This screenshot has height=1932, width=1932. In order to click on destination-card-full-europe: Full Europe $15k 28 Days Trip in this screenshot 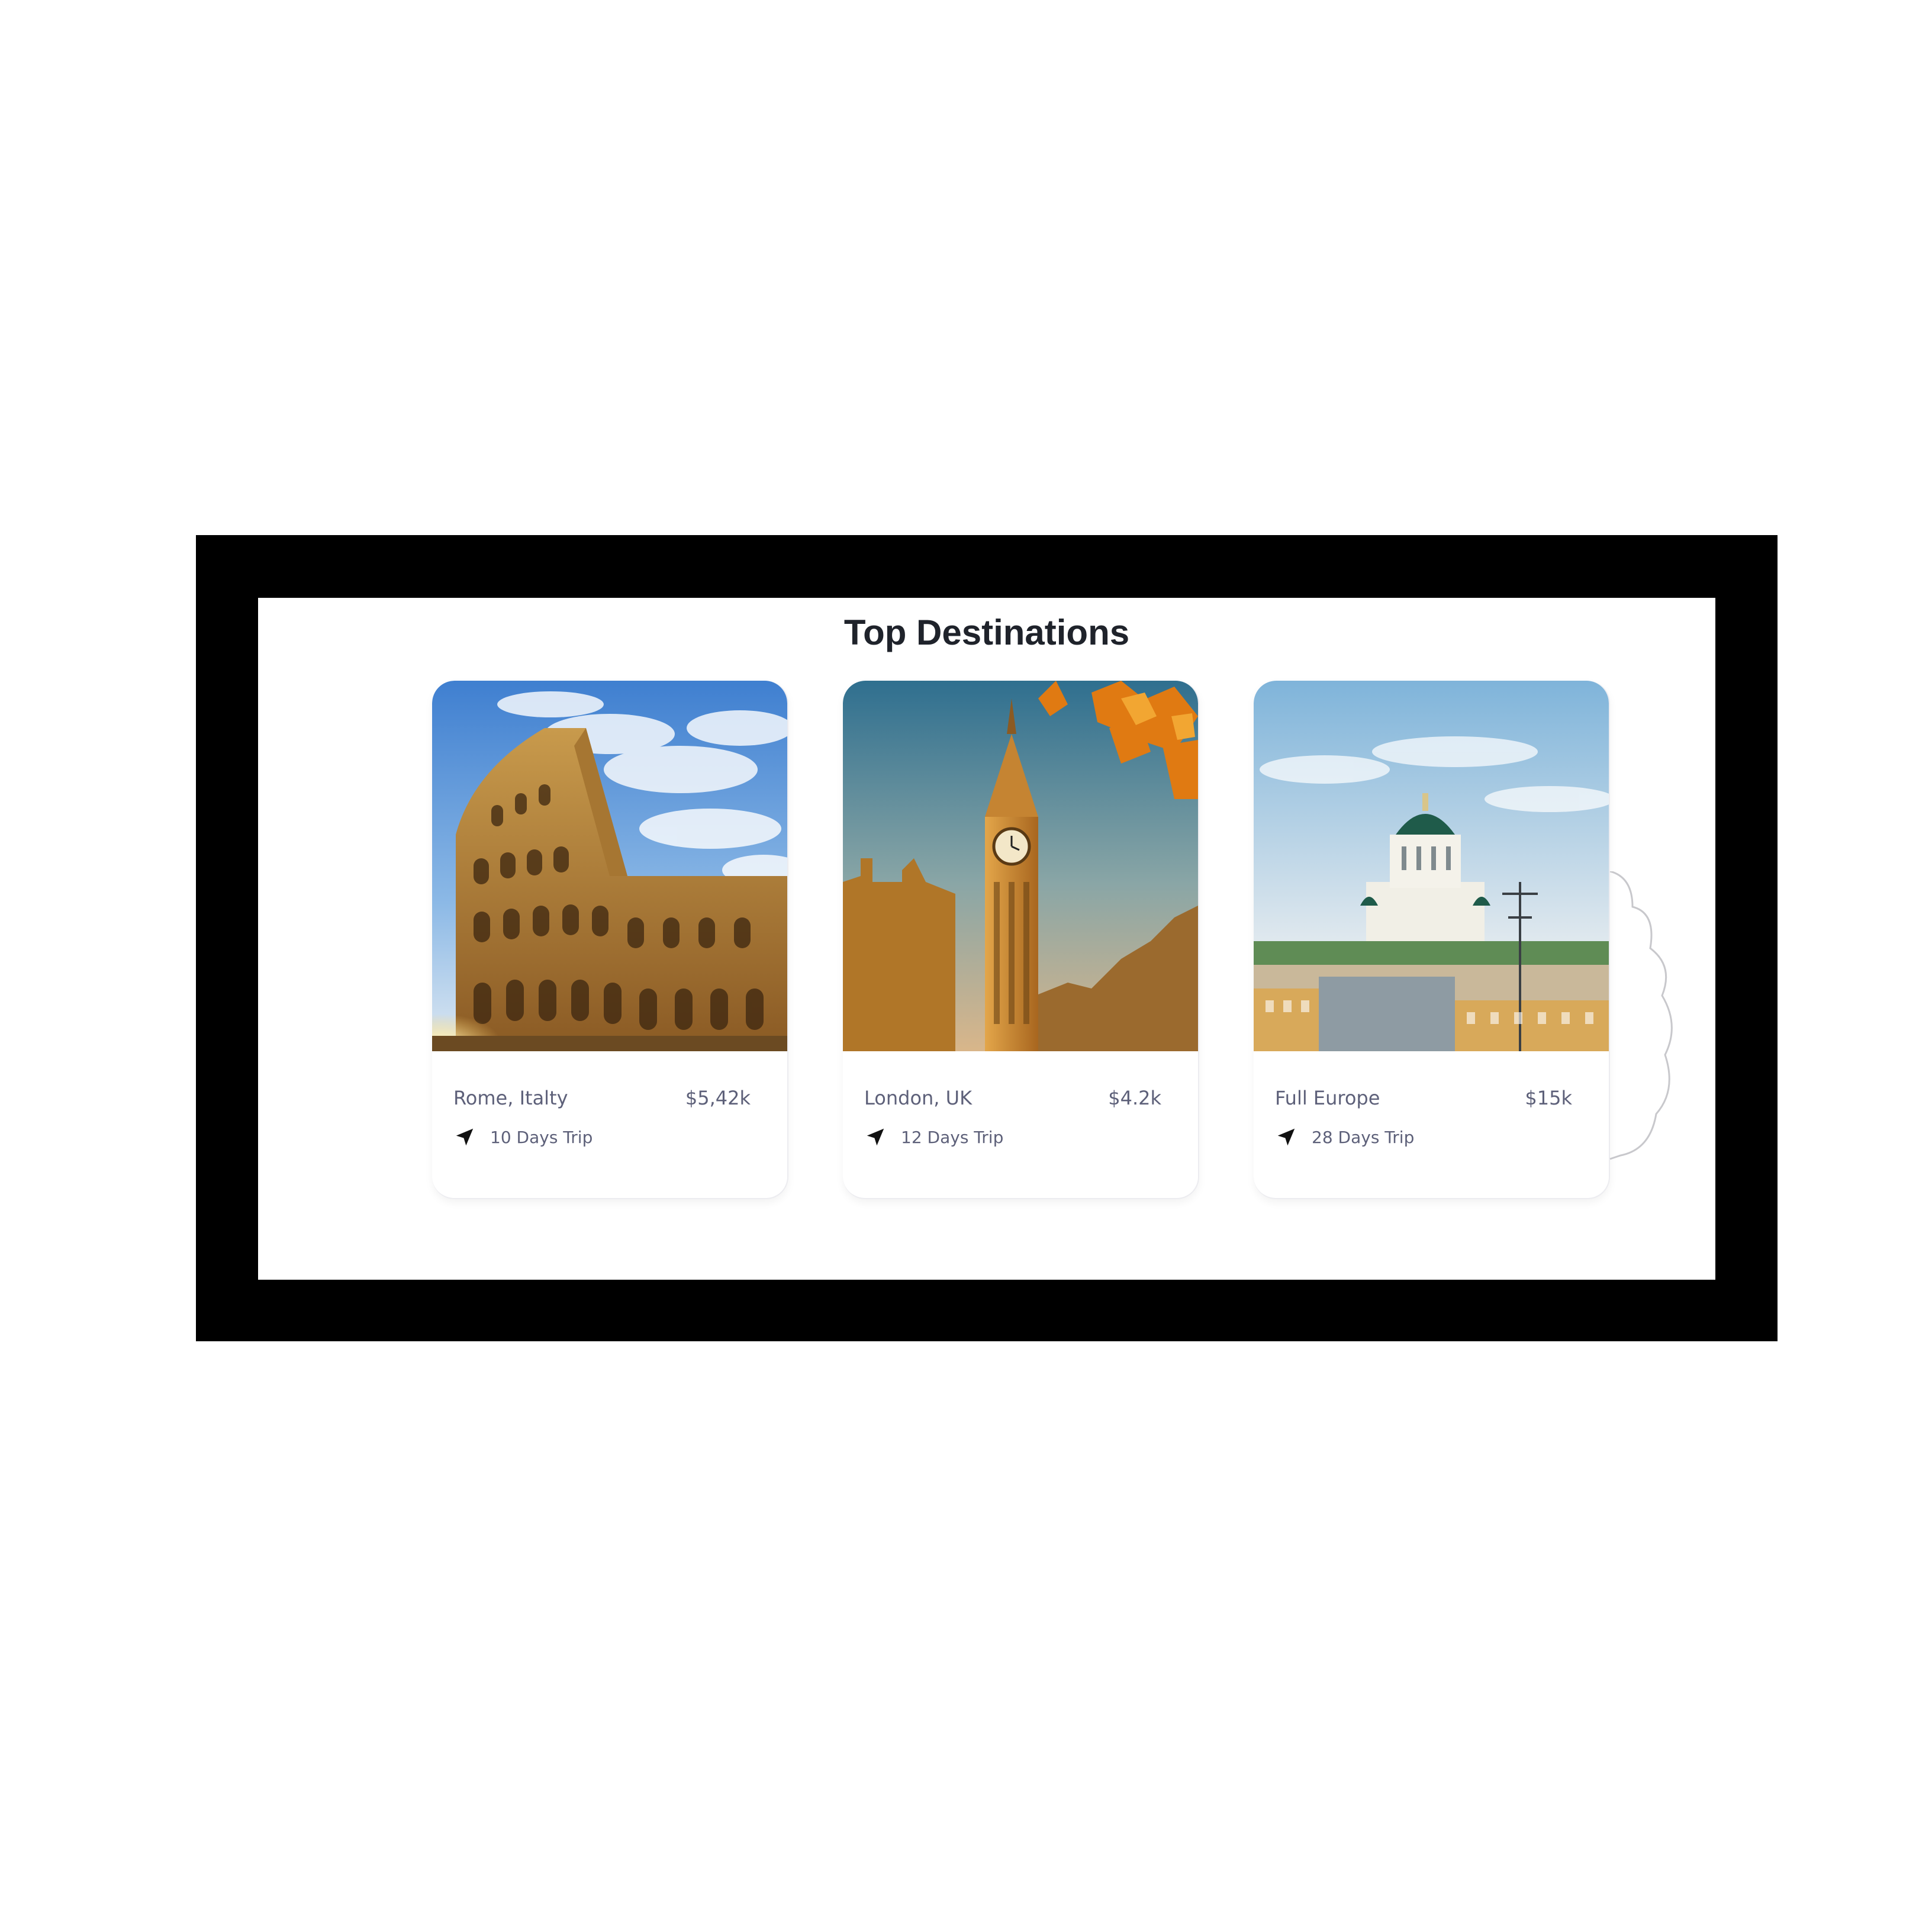, I will do `click(1432, 940)`.